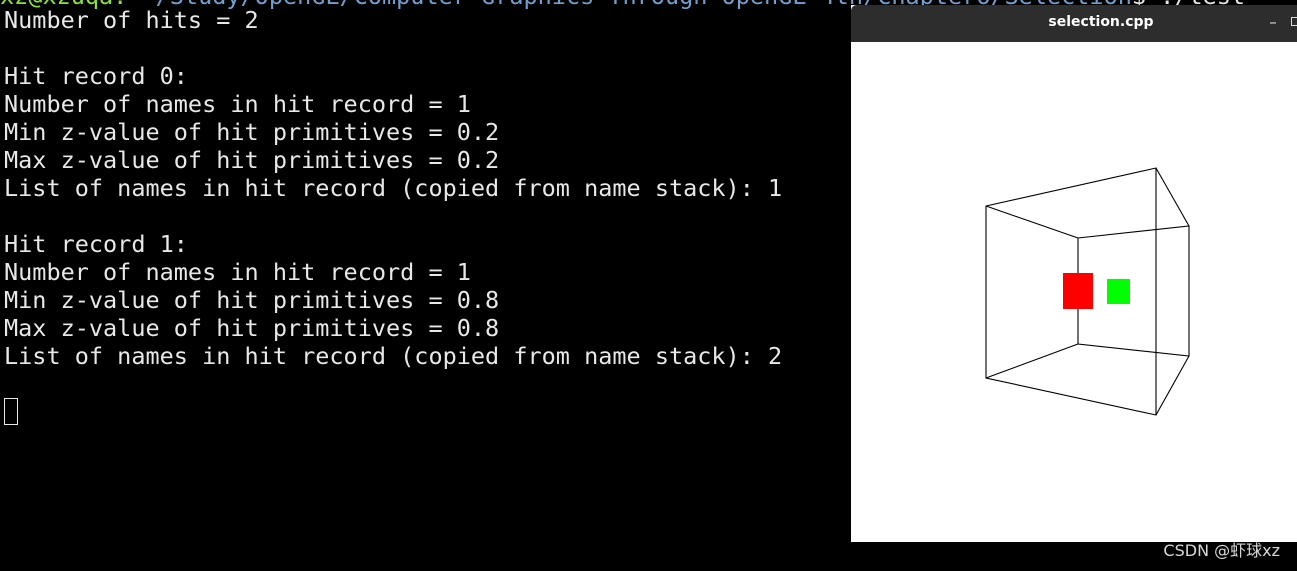 Image resolution: width=1297 pixels, height=571 pixels. I want to click on terminal-line: Hit record 1:, so click(96, 244).